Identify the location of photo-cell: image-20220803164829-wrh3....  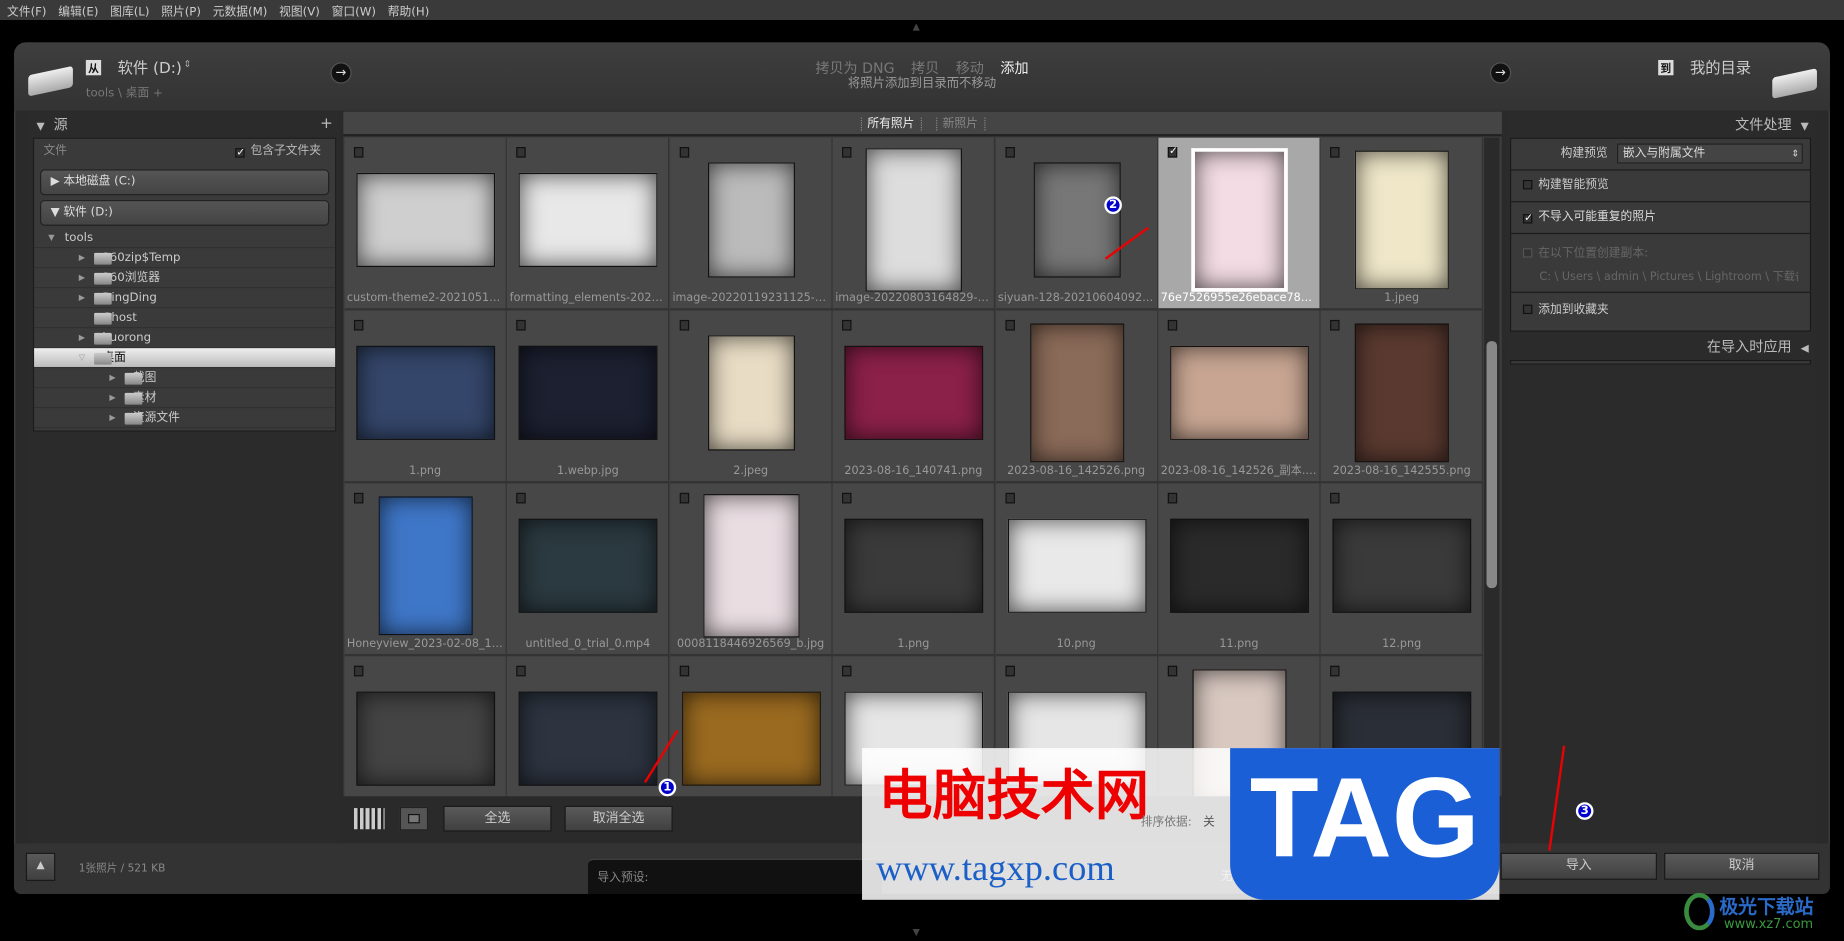
(914, 224).